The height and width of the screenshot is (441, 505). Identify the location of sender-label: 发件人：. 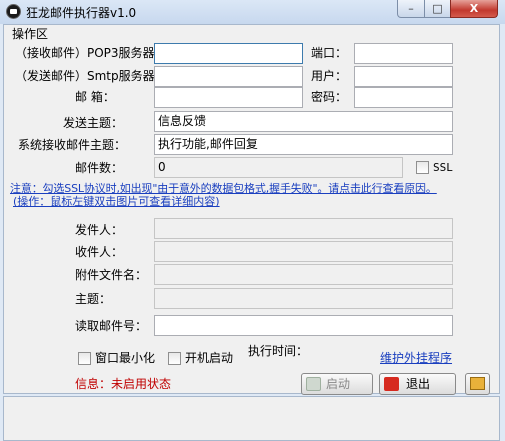
(99, 230).